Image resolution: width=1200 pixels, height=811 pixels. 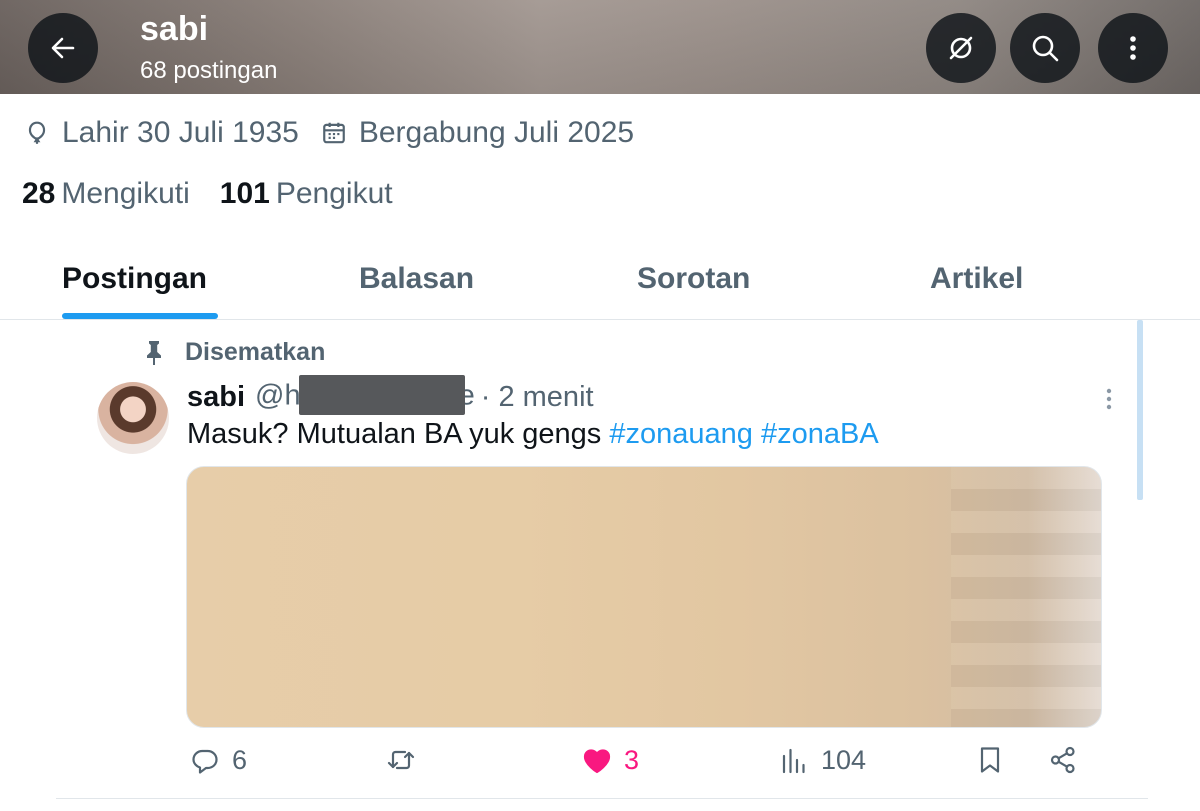 I want to click on views-button: 104, so click(x=822, y=760).